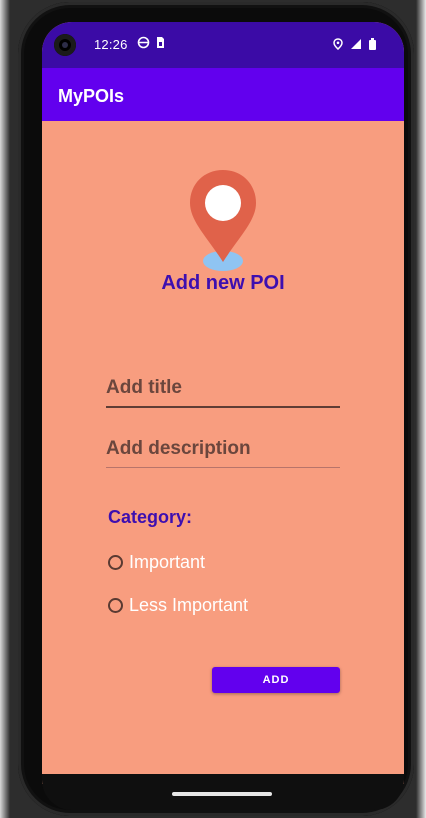 The height and width of the screenshot is (818, 426). I want to click on radio-label: Less Important, so click(189, 605).